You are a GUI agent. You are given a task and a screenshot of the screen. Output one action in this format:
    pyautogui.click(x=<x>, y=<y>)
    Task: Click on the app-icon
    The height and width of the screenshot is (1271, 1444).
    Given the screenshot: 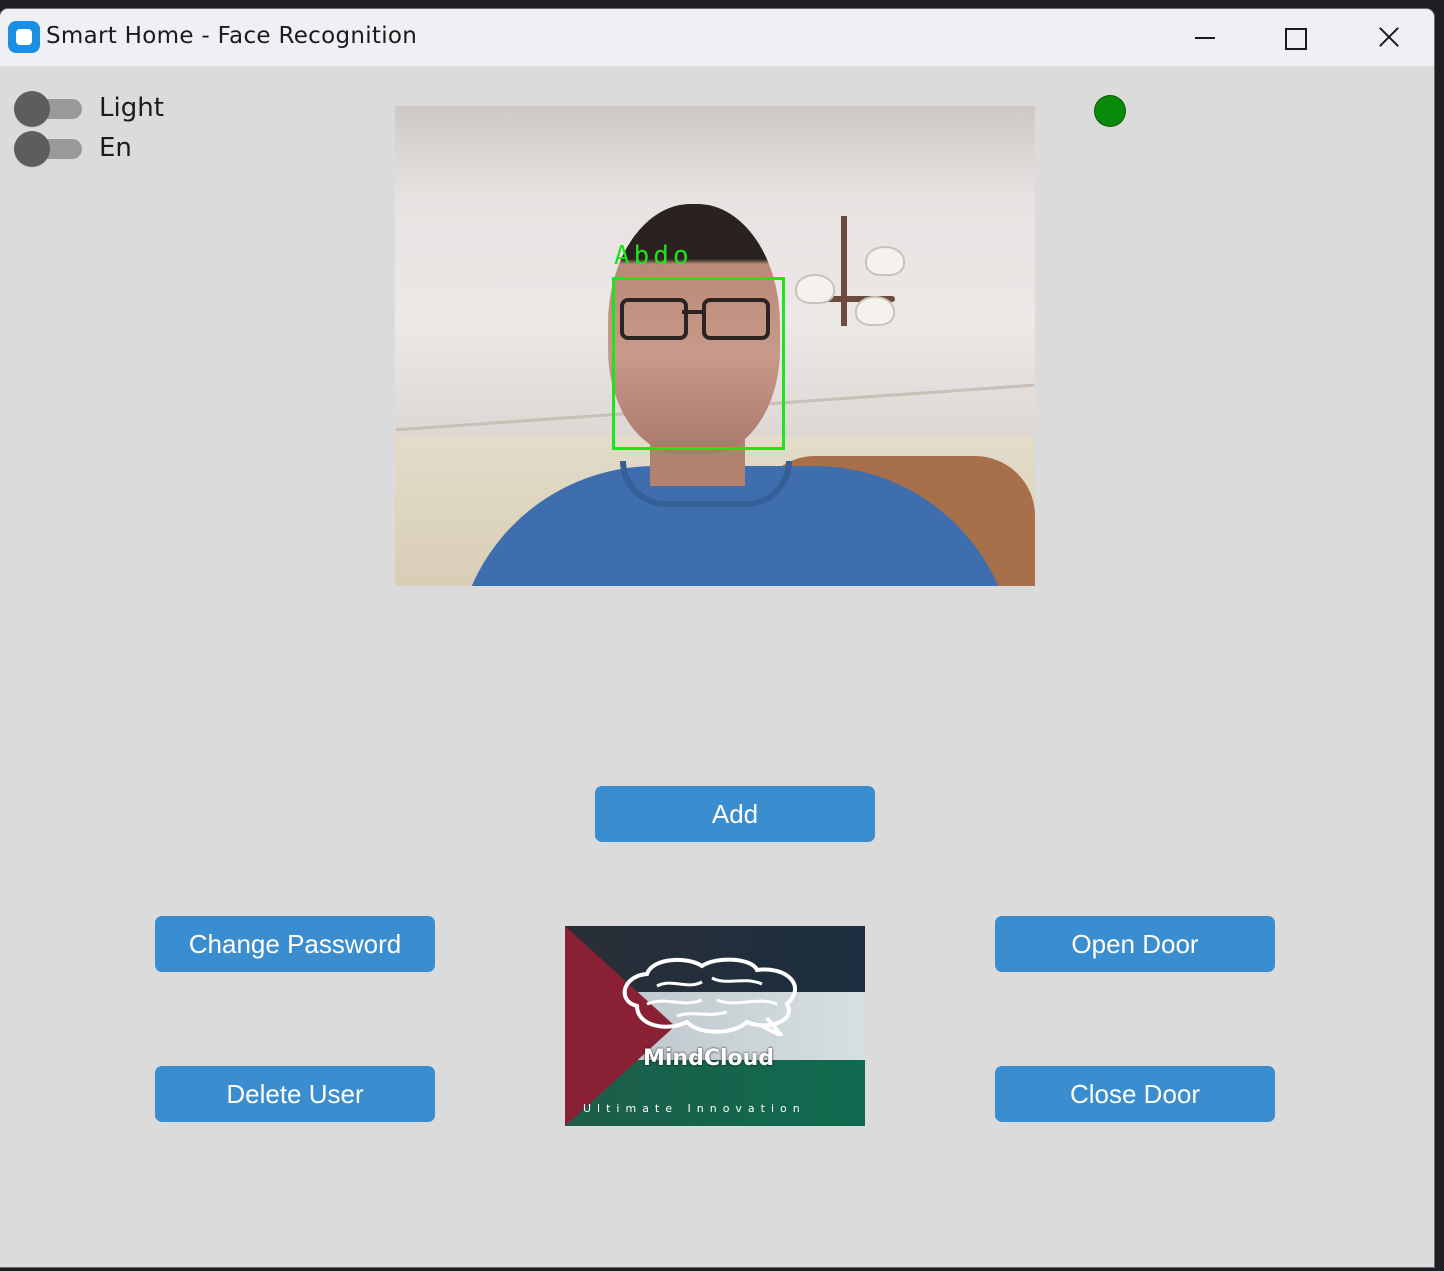 What is the action you would take?
    pyautogui.click(x=24, y=37)
    